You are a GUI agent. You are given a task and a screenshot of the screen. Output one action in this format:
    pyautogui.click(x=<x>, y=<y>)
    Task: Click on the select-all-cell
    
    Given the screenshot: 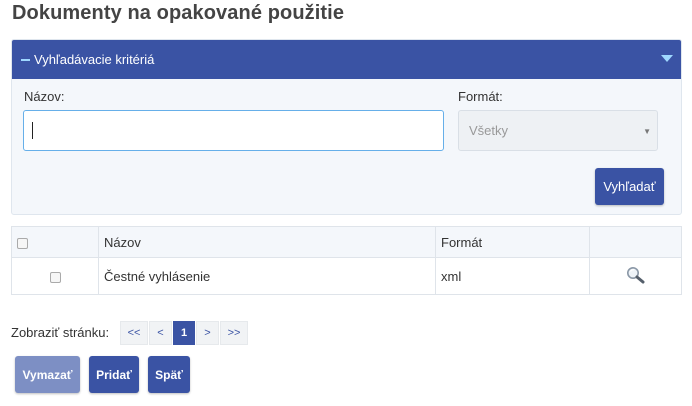 What is the action you would take?
    pyautogui.click(x=55, y=242)
    